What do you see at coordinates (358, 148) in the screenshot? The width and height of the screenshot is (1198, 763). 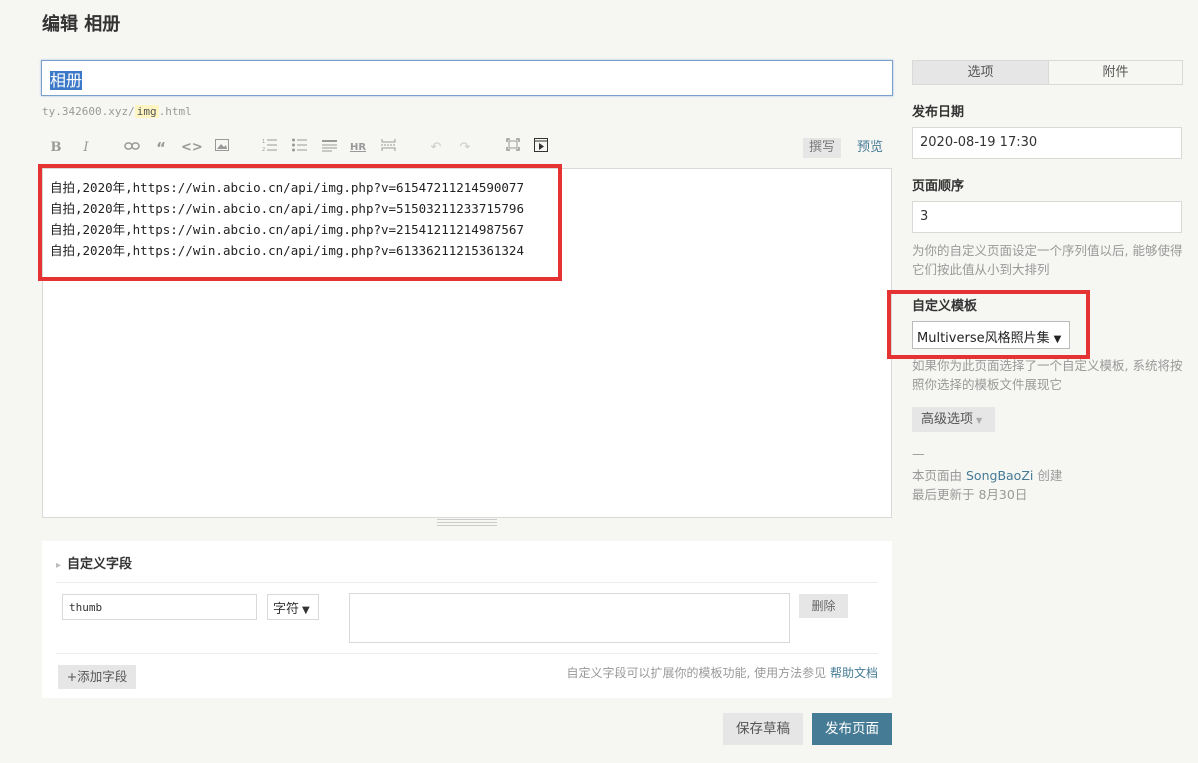 I see `horizontal-rule-icon: HR` at bounding box center [358, 148].